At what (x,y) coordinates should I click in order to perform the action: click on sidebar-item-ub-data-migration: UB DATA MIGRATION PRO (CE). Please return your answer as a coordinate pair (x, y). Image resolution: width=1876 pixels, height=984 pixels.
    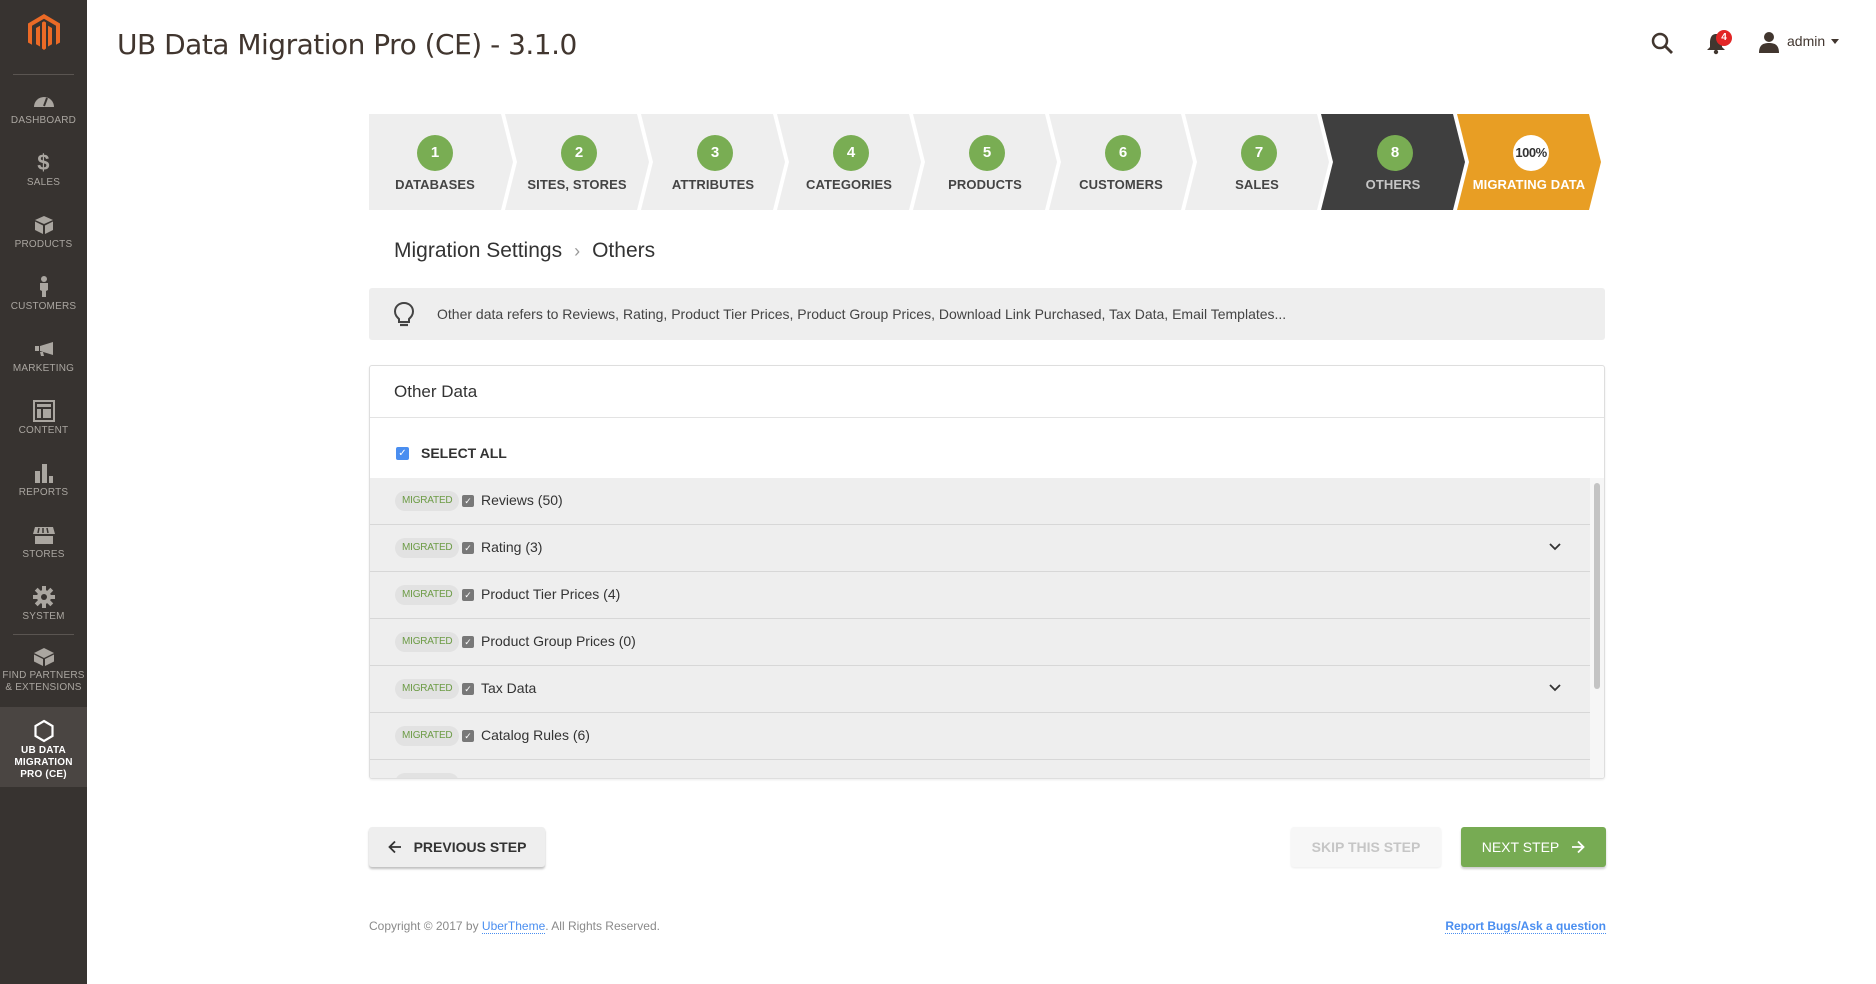
    Looking at the image, I should click on (43, 747).